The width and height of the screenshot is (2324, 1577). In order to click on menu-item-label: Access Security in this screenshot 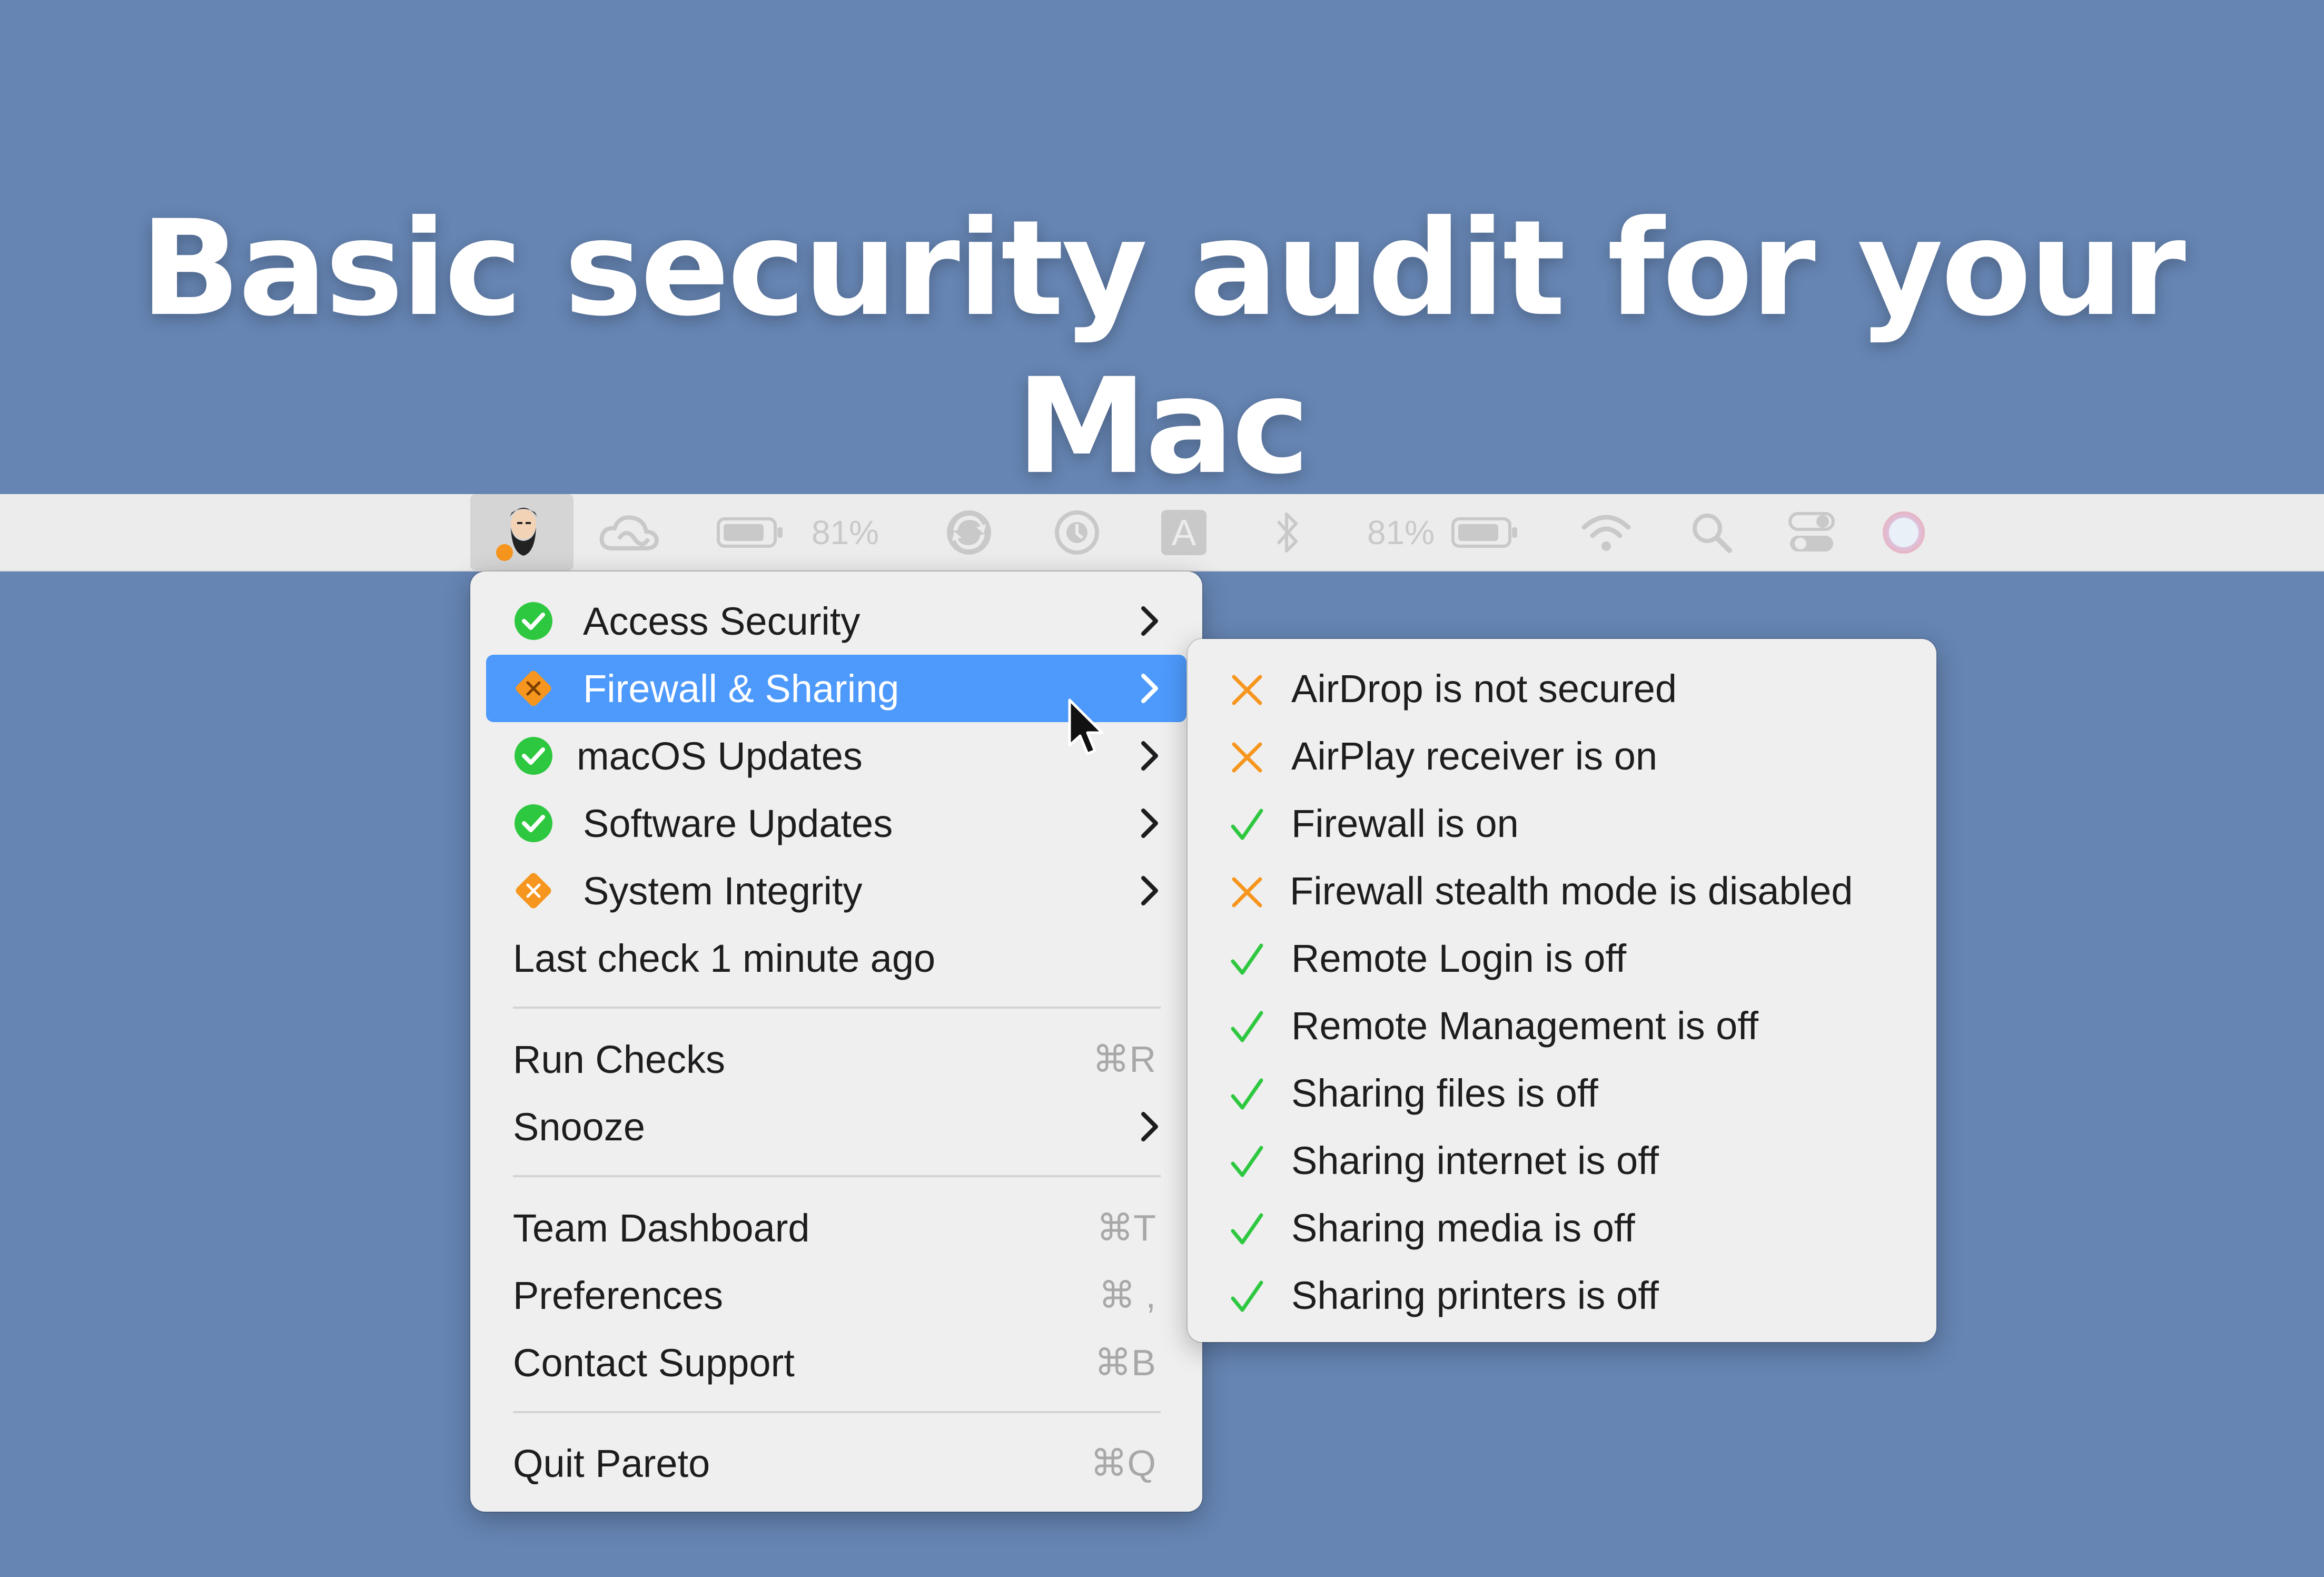, I will do `click(722, 621)`.